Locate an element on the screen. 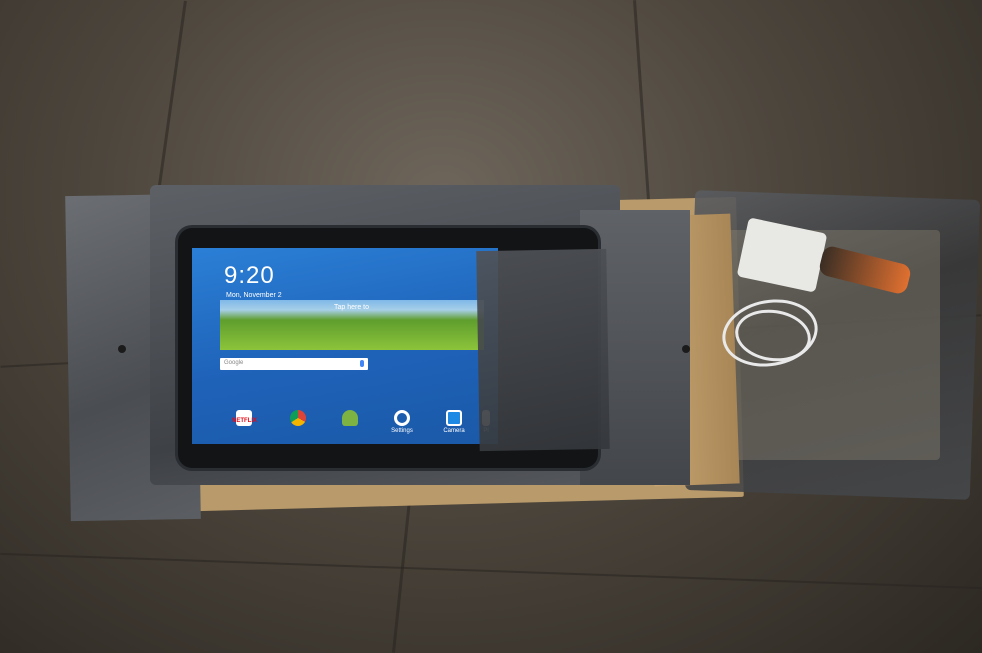  mic-icon is located at coordinates (362, 363).